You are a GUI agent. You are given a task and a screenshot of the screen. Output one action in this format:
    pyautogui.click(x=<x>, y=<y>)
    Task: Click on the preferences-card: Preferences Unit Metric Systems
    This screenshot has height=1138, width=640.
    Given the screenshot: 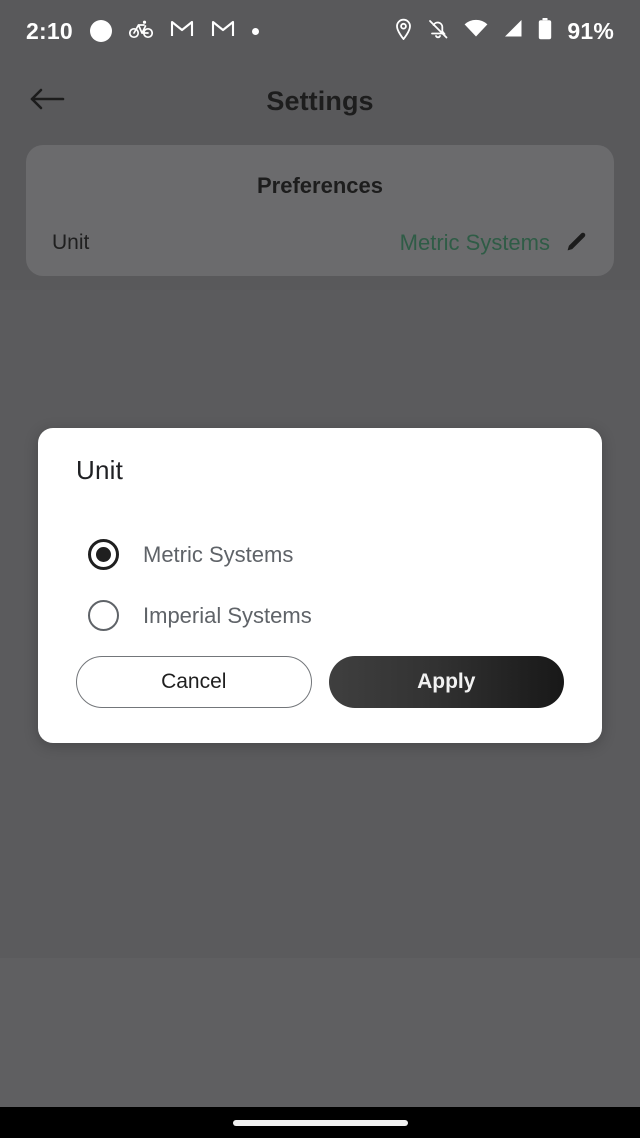 What is the action you would take?
    pyautogui.click(x=320, y=210)
    